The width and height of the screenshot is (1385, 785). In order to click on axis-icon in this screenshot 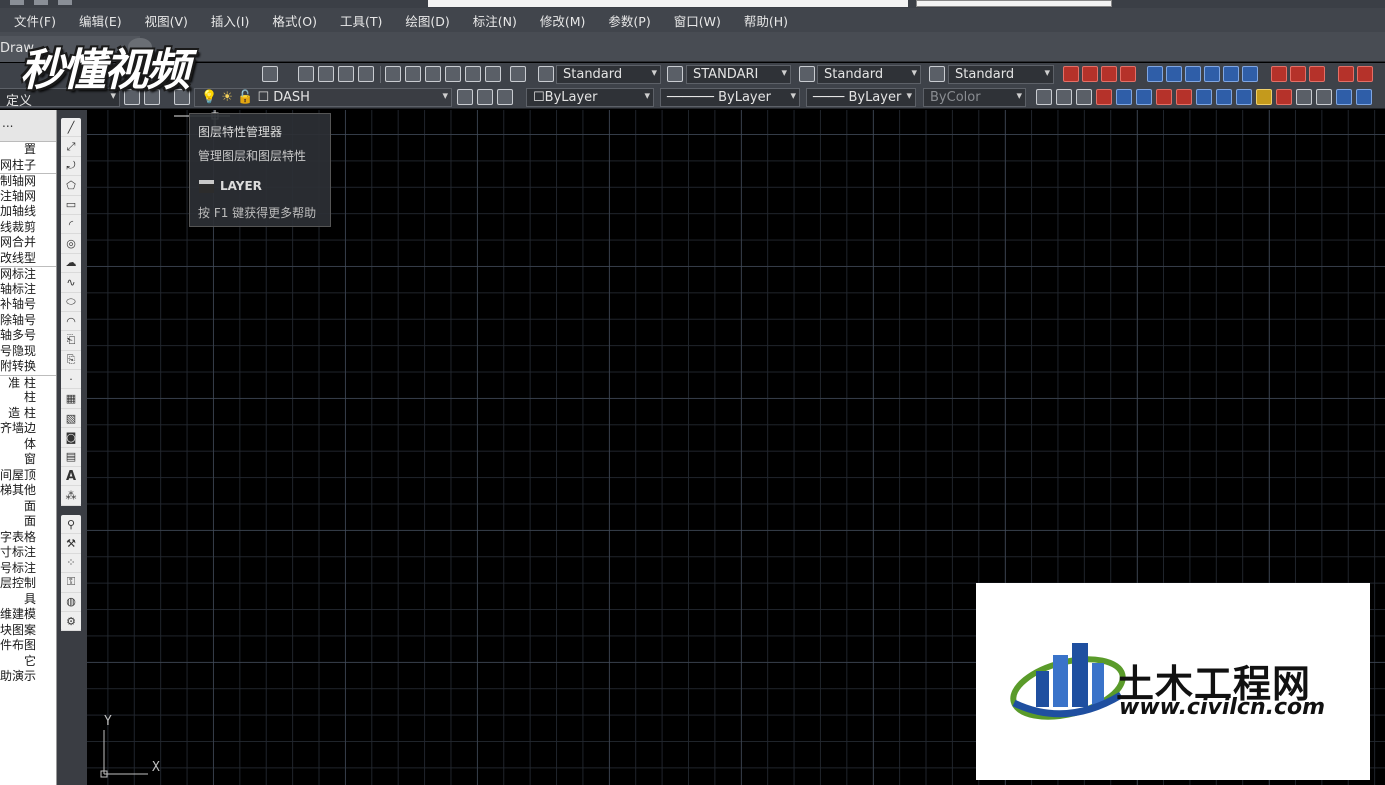, I will do `click(1346, 74)`.